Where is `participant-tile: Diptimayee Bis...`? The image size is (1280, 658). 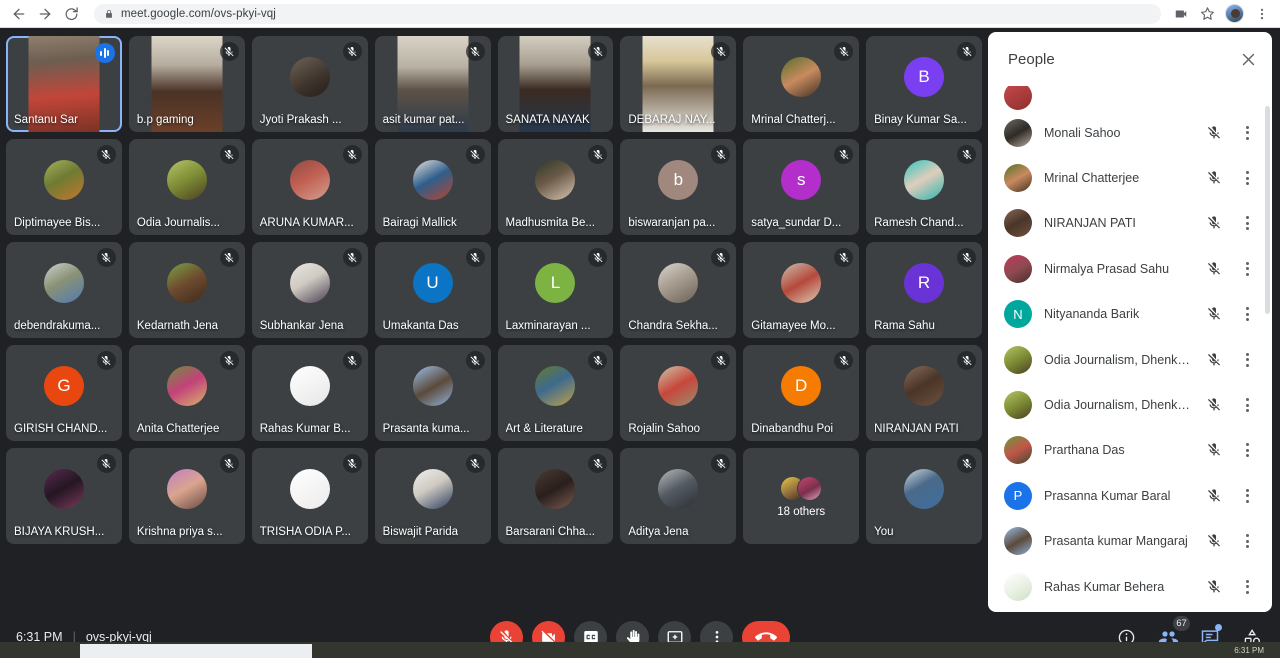
participant-tile: Diptimayee Bis... is located at coordinates (64, 187).